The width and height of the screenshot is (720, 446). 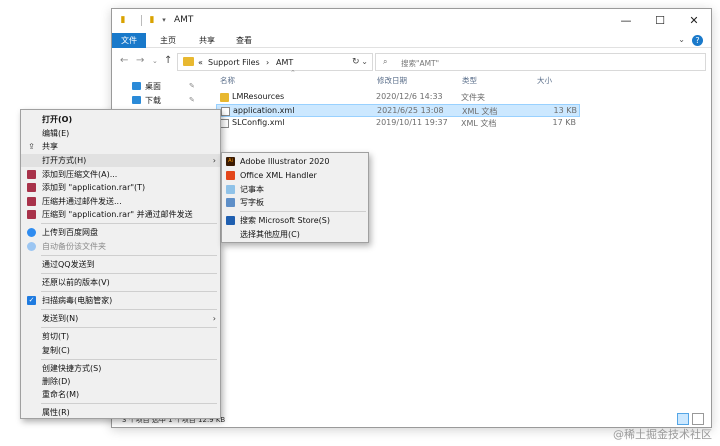 I want to click on menu-item-copy: 复制(C), so click(x=120, y=350).